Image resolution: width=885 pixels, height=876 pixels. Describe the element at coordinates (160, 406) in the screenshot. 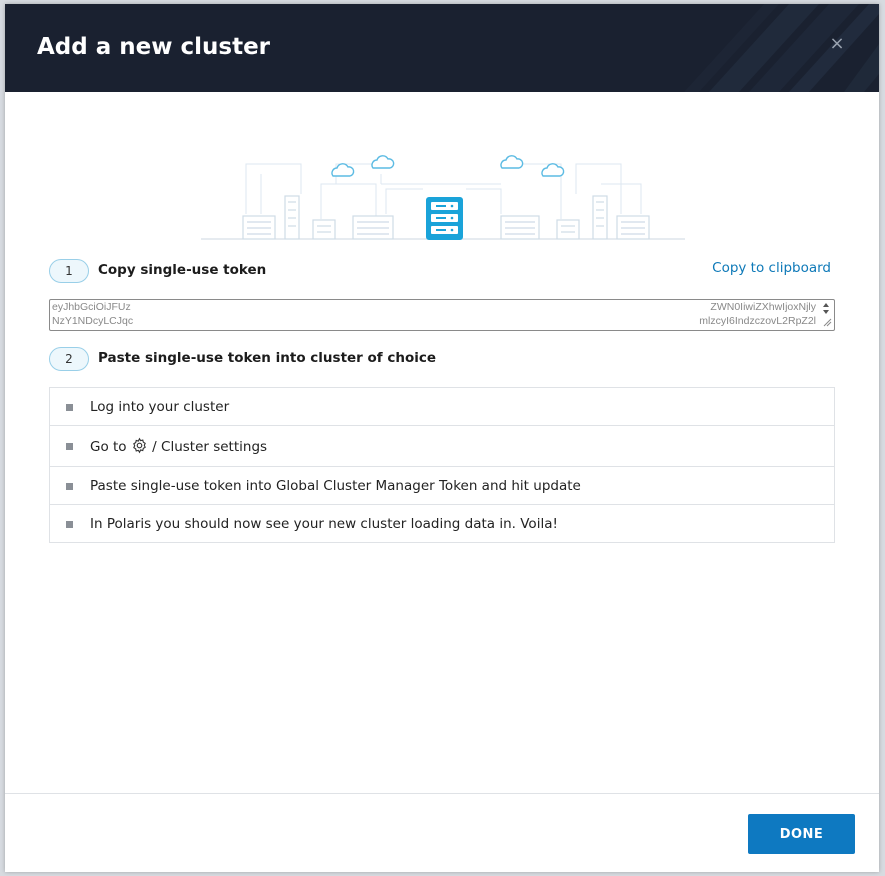

I see `instruction-text: Log into your cluster` at that location.